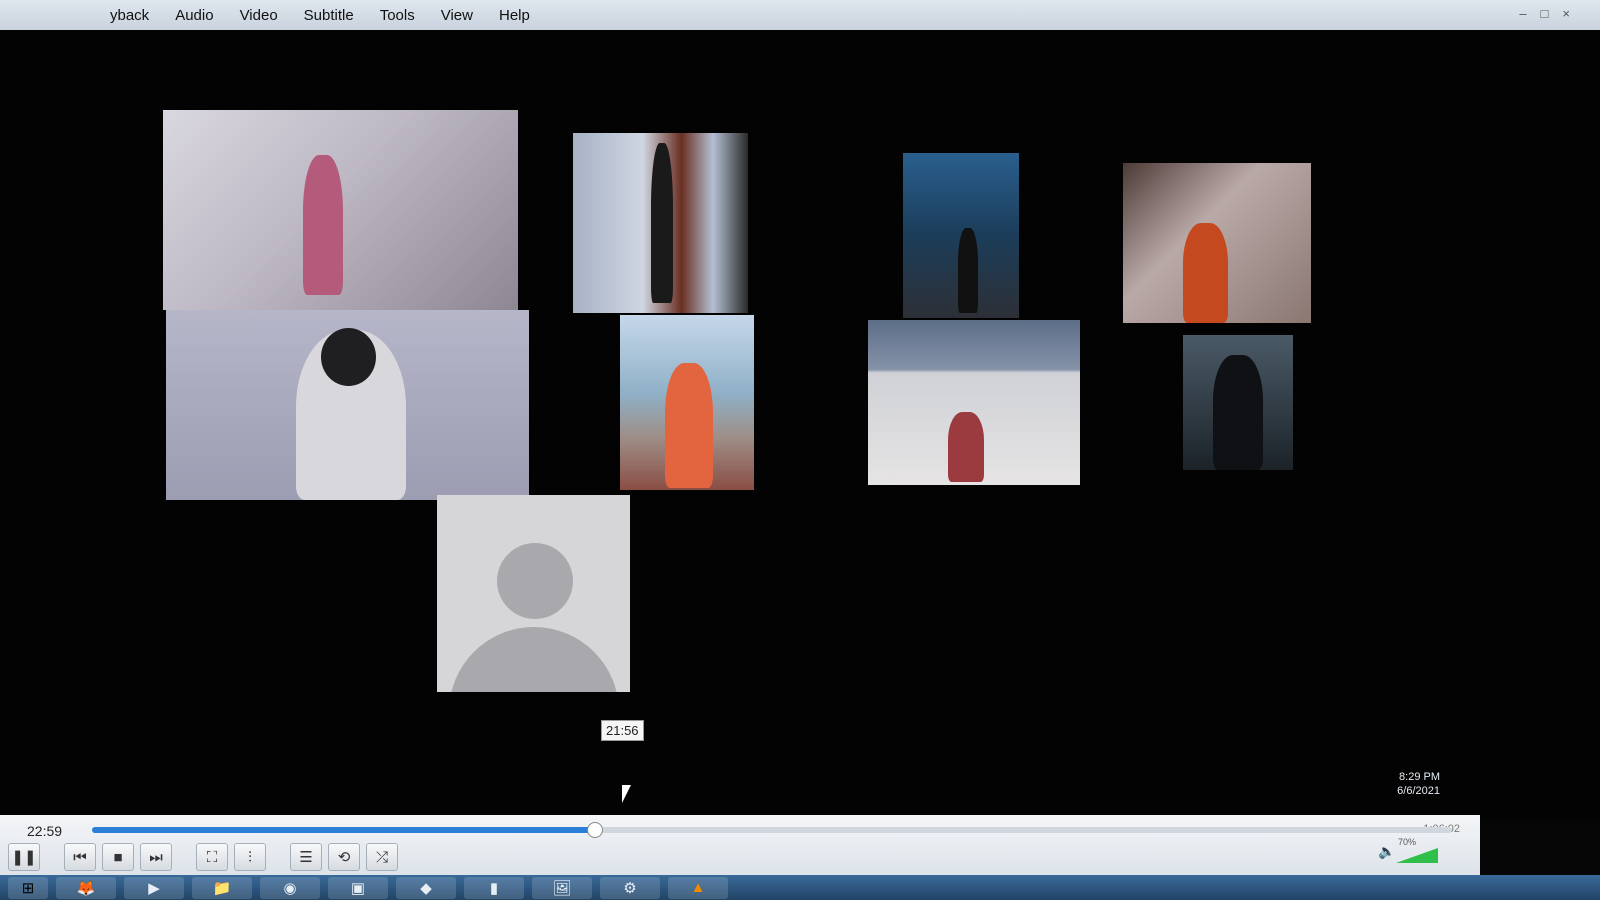  Describe the element at coordinates (358, 887) in the screenshot. I see `window-icon: ▣` at that location.